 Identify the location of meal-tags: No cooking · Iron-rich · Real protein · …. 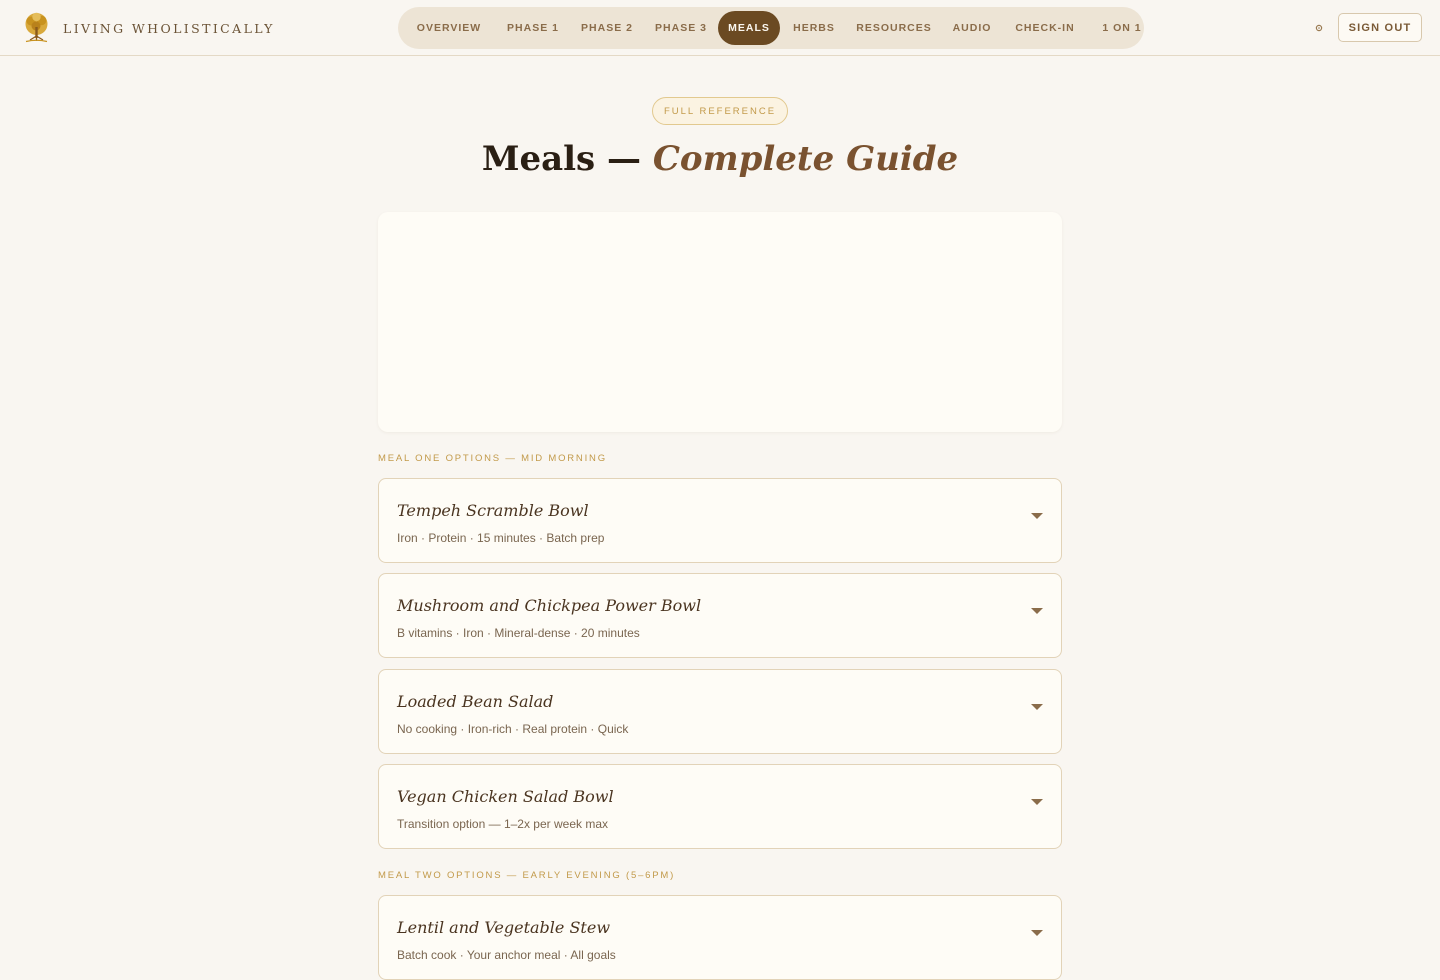
(513, 729).